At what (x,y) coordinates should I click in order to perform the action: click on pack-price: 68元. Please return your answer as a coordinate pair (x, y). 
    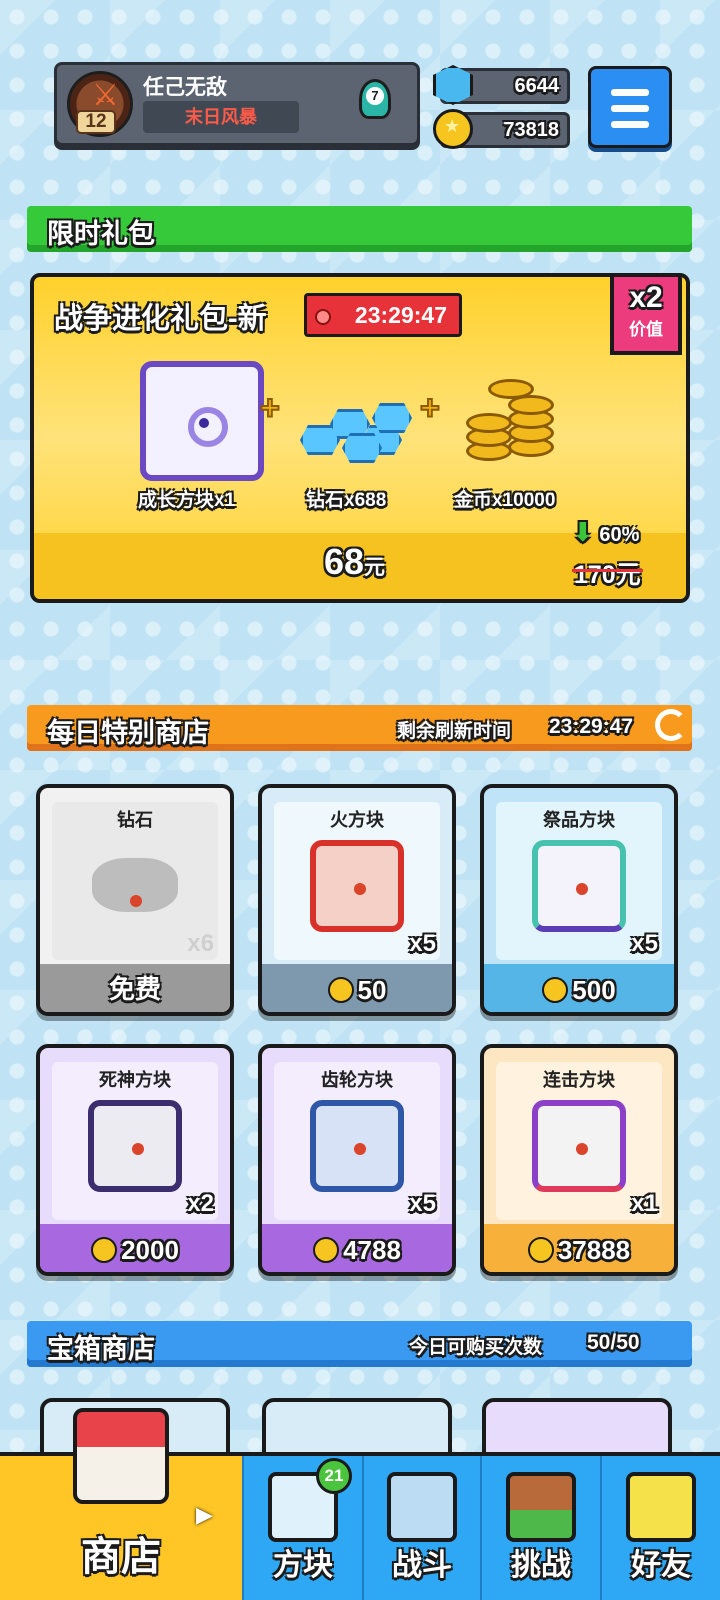
    Looking at the image, I should click on (354, 562).